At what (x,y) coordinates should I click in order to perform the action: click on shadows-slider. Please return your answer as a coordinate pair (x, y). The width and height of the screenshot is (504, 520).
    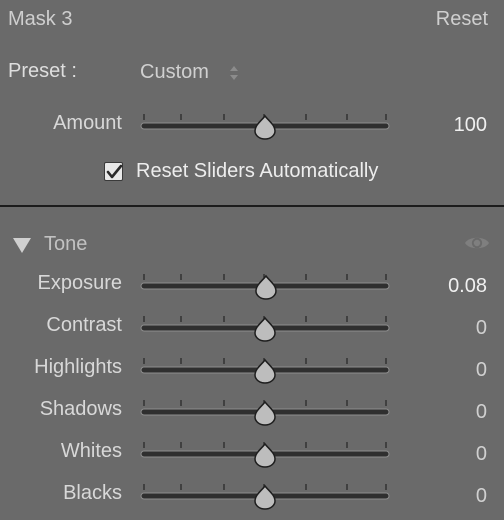
    Looking at the image, I should click on (265, 412).